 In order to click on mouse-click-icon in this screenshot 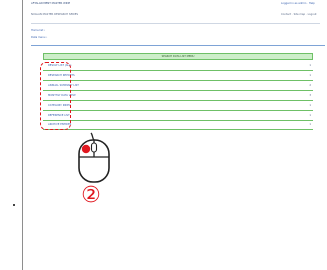, I will do `click(94, 157)`.